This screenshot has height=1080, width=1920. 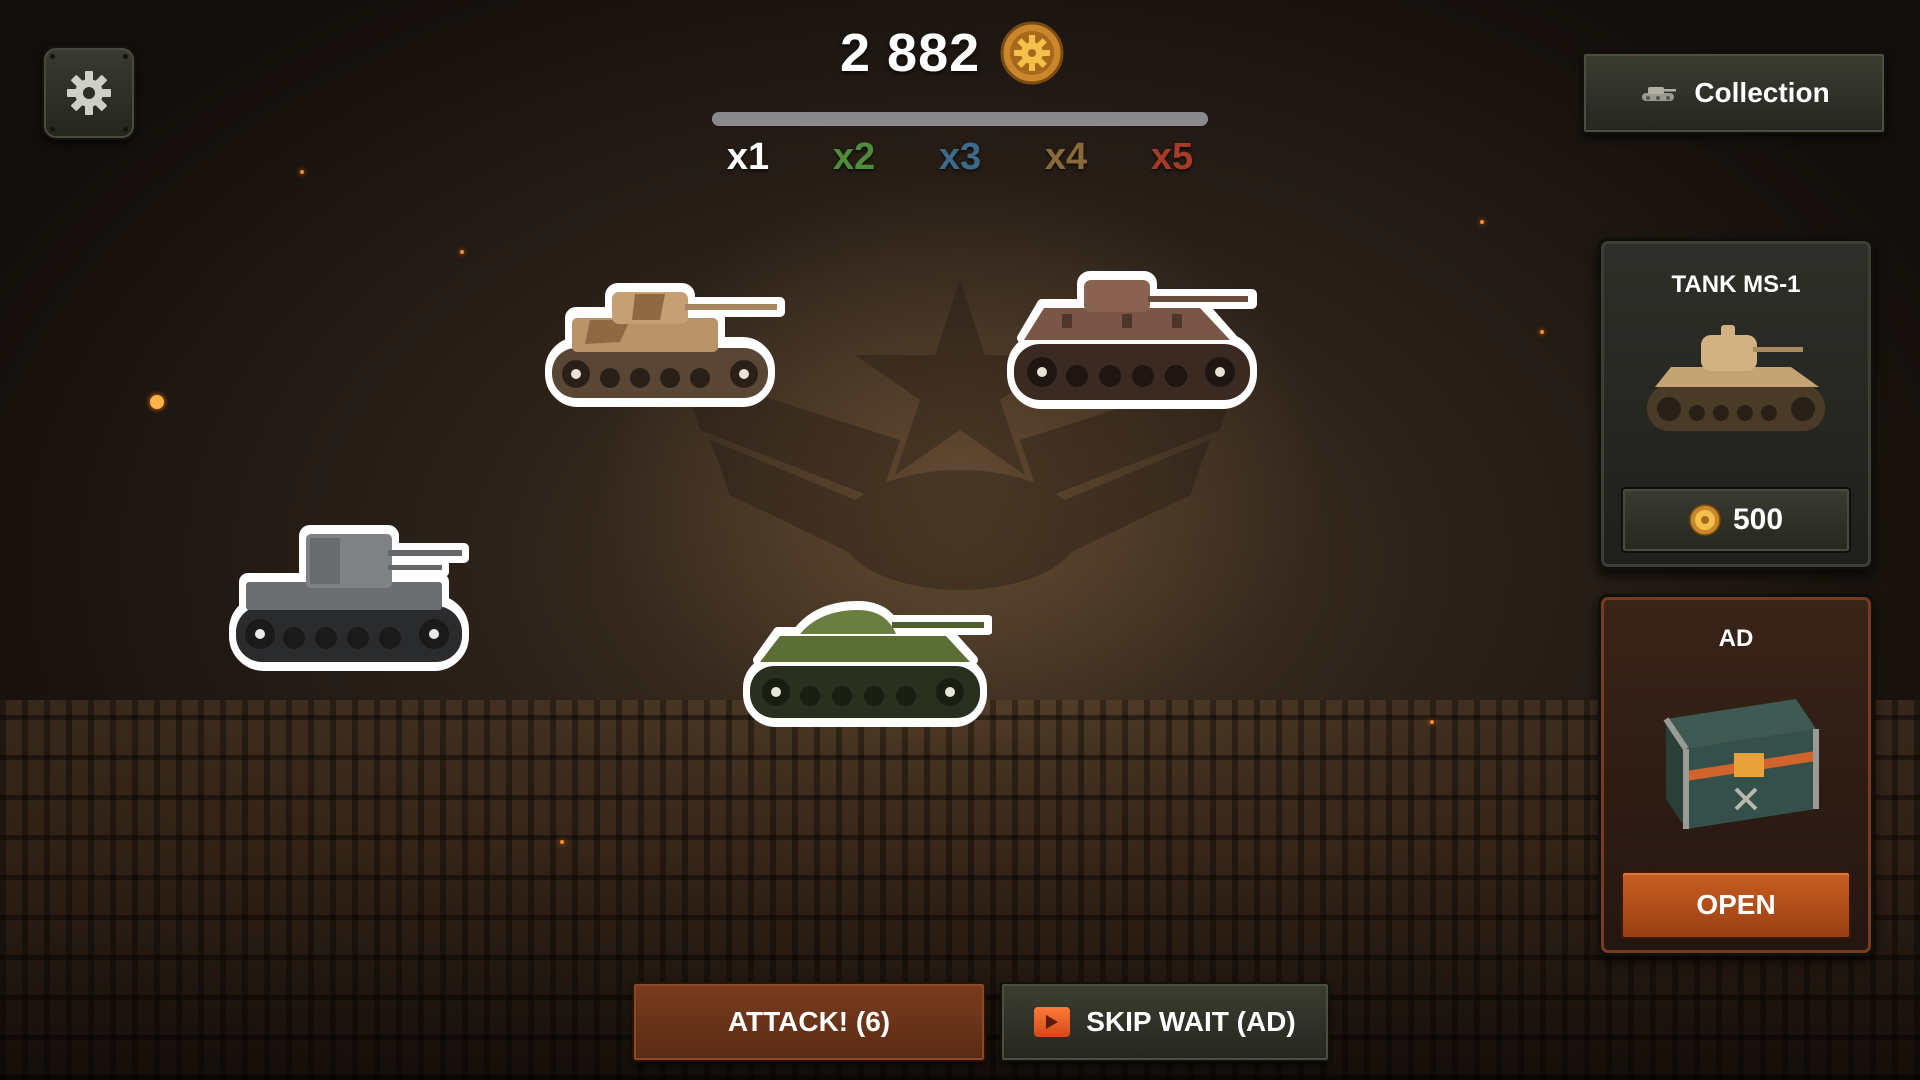 I want to click on coin-counter: 2 882, so click(x=960, y=53).